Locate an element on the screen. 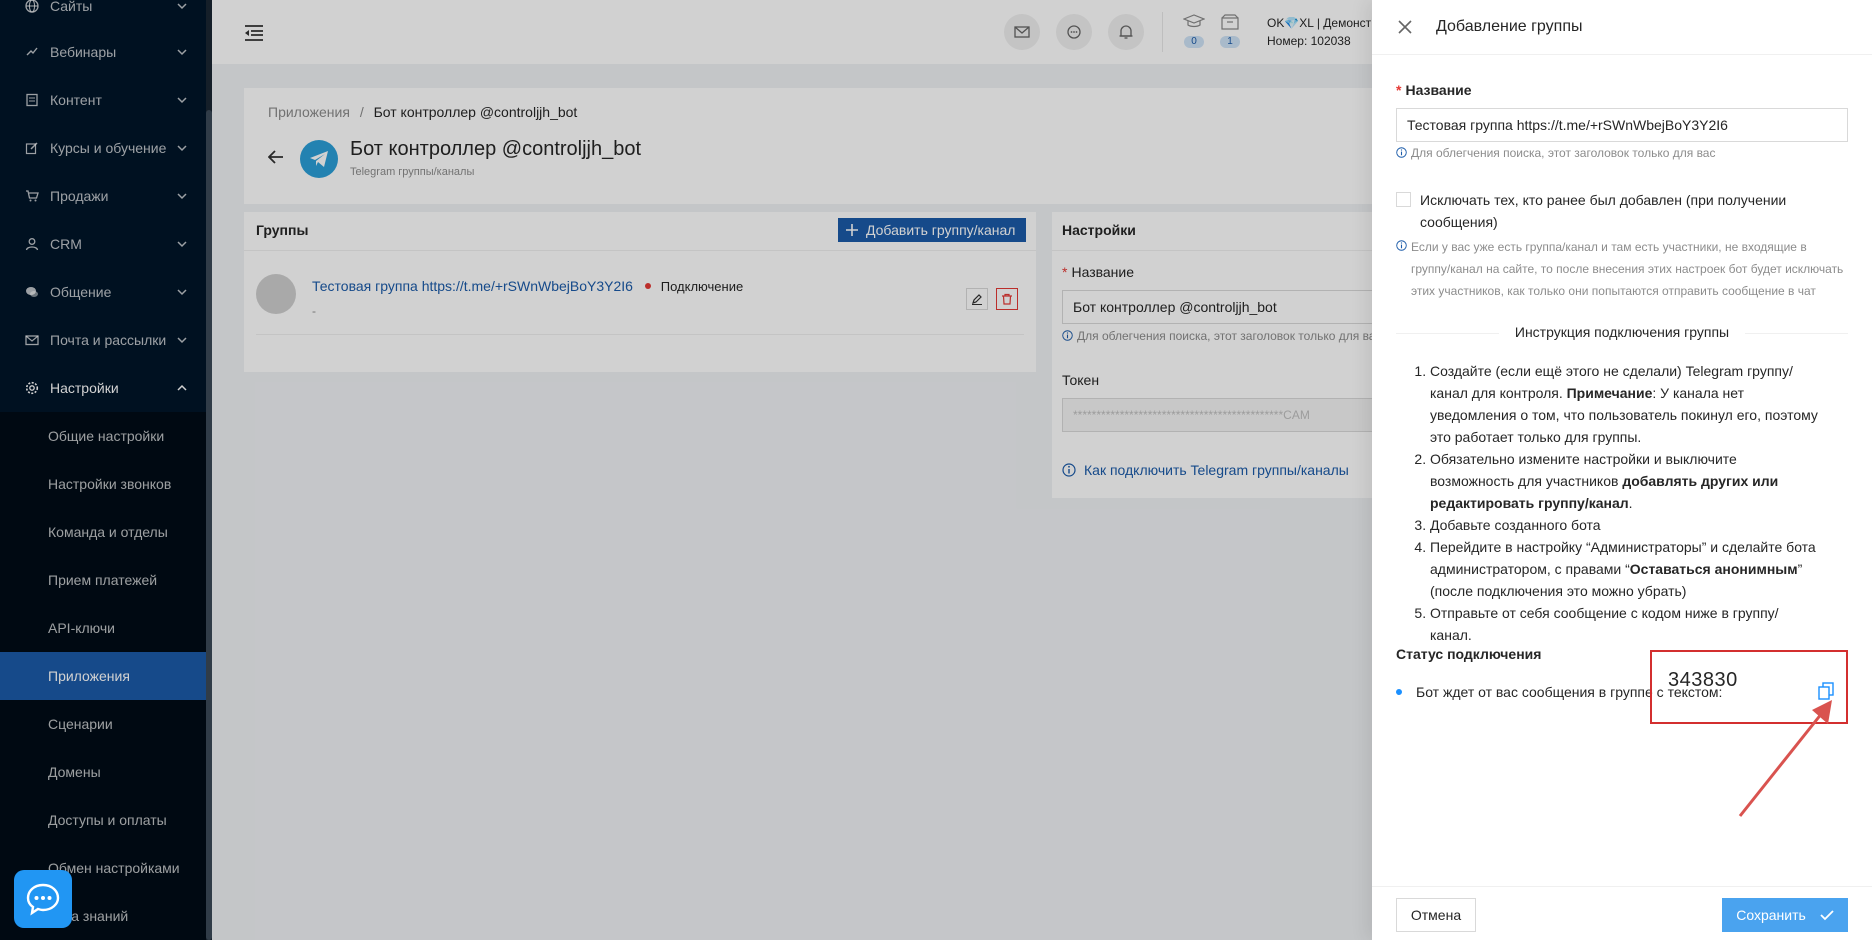  save-button: Сохранить is located at coordinates (1785, 915).